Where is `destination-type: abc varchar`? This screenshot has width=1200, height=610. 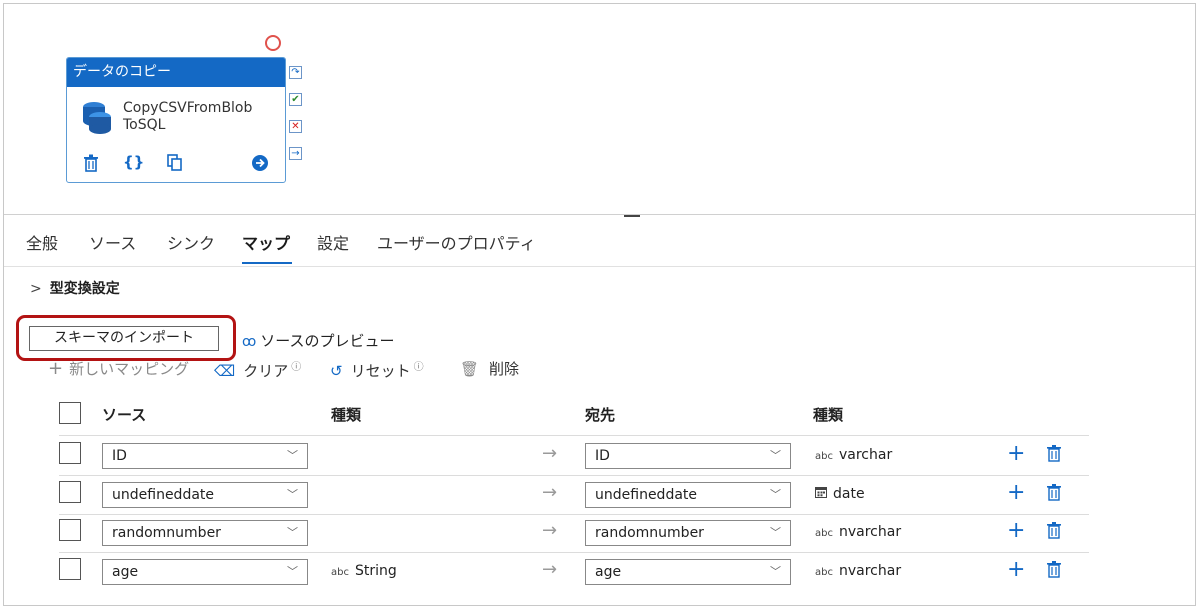
destination-type: abc varchar is located at coordinates (854, 455).